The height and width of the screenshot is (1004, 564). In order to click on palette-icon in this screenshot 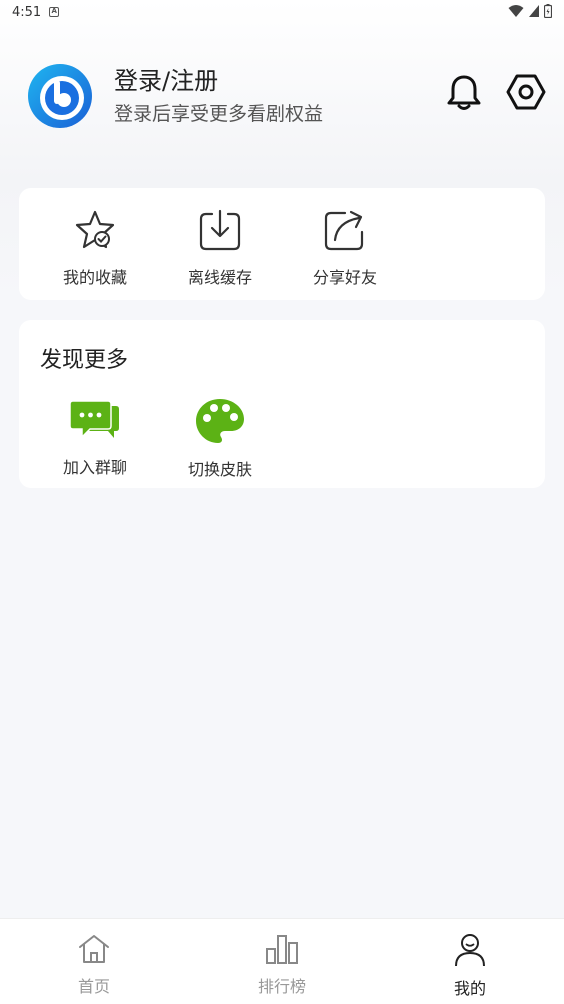, I will do `click(220, 421)`.